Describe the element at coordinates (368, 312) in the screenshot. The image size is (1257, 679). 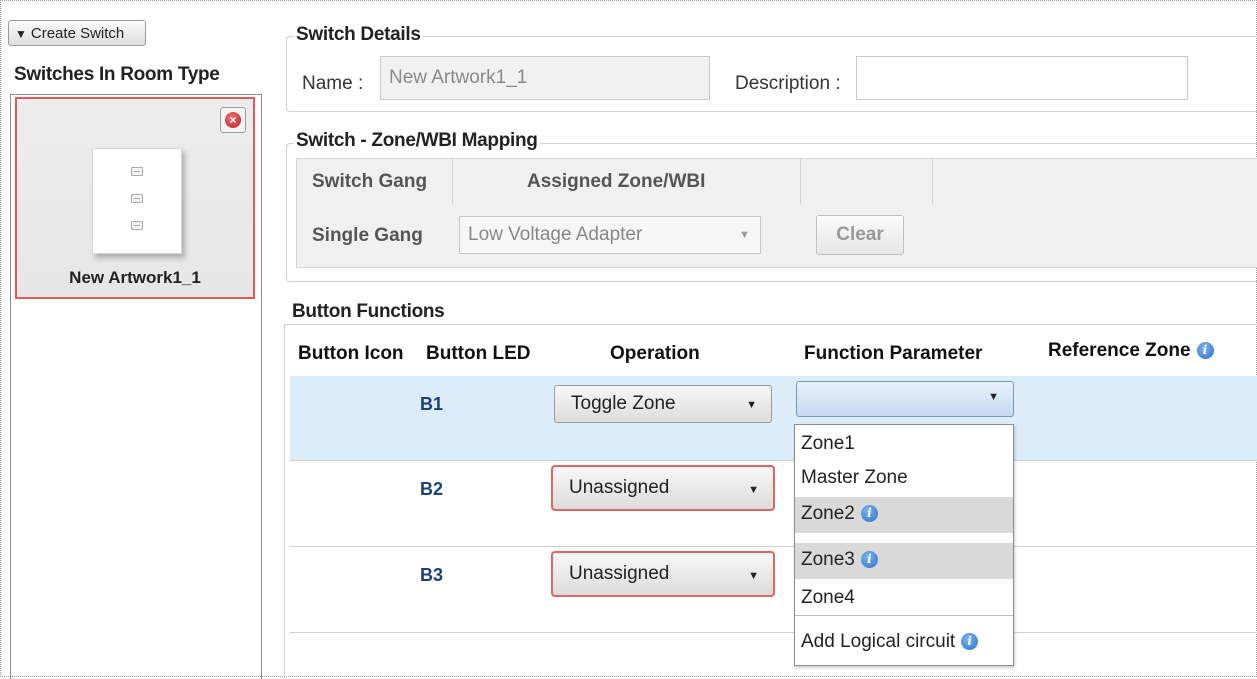
I see `button-functions-legend: Button Functions` at that location.